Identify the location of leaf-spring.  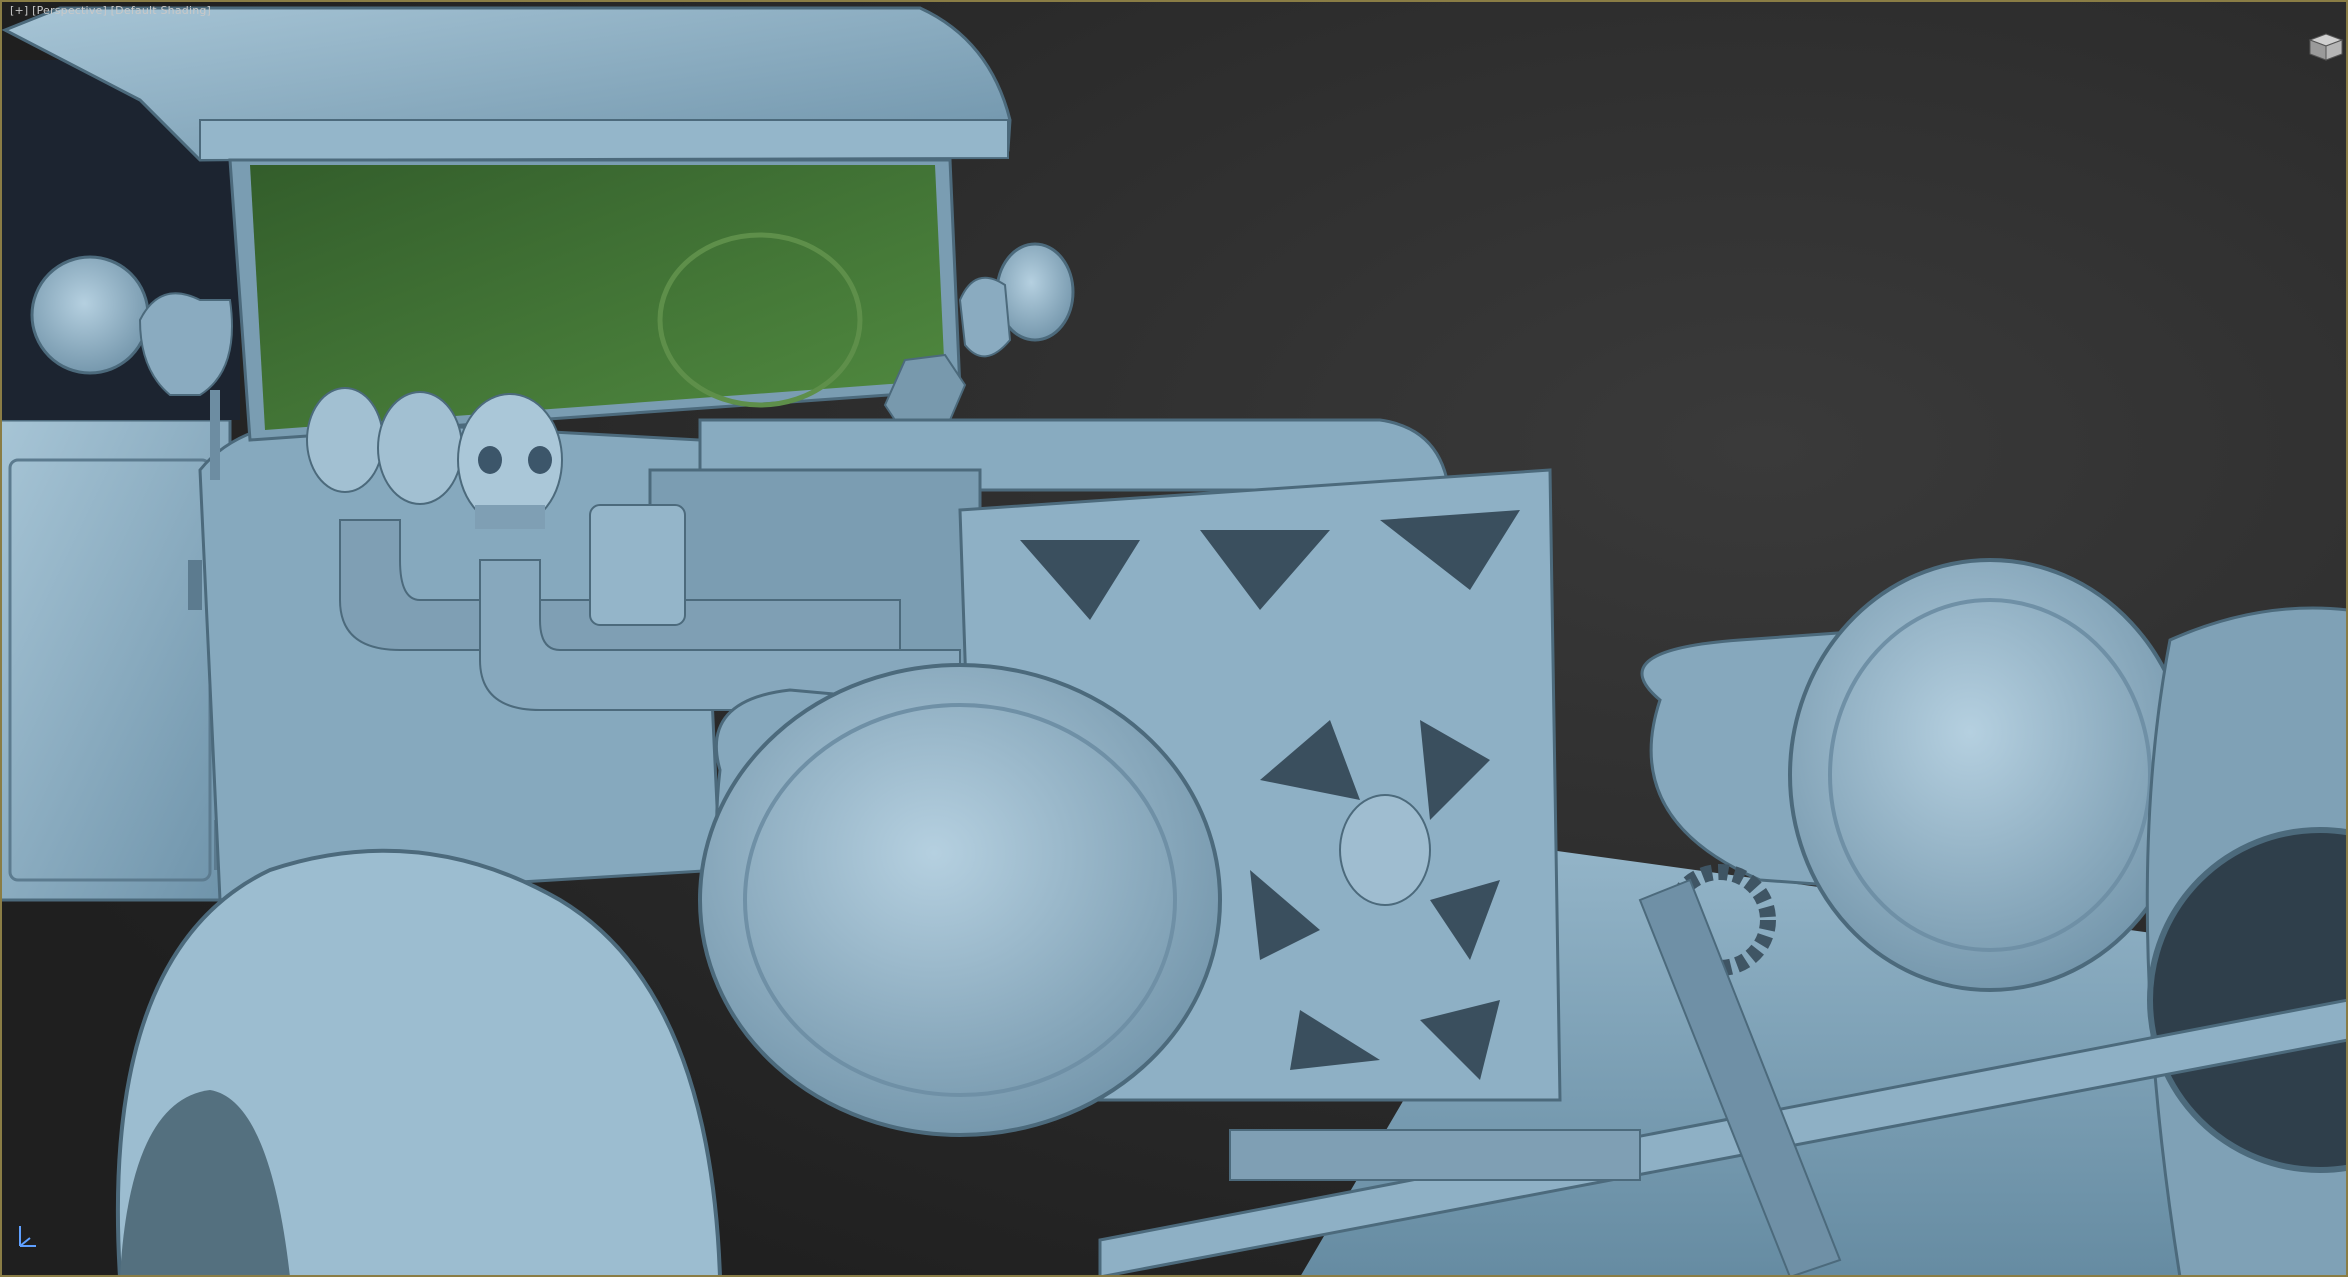
(1435, 1155).